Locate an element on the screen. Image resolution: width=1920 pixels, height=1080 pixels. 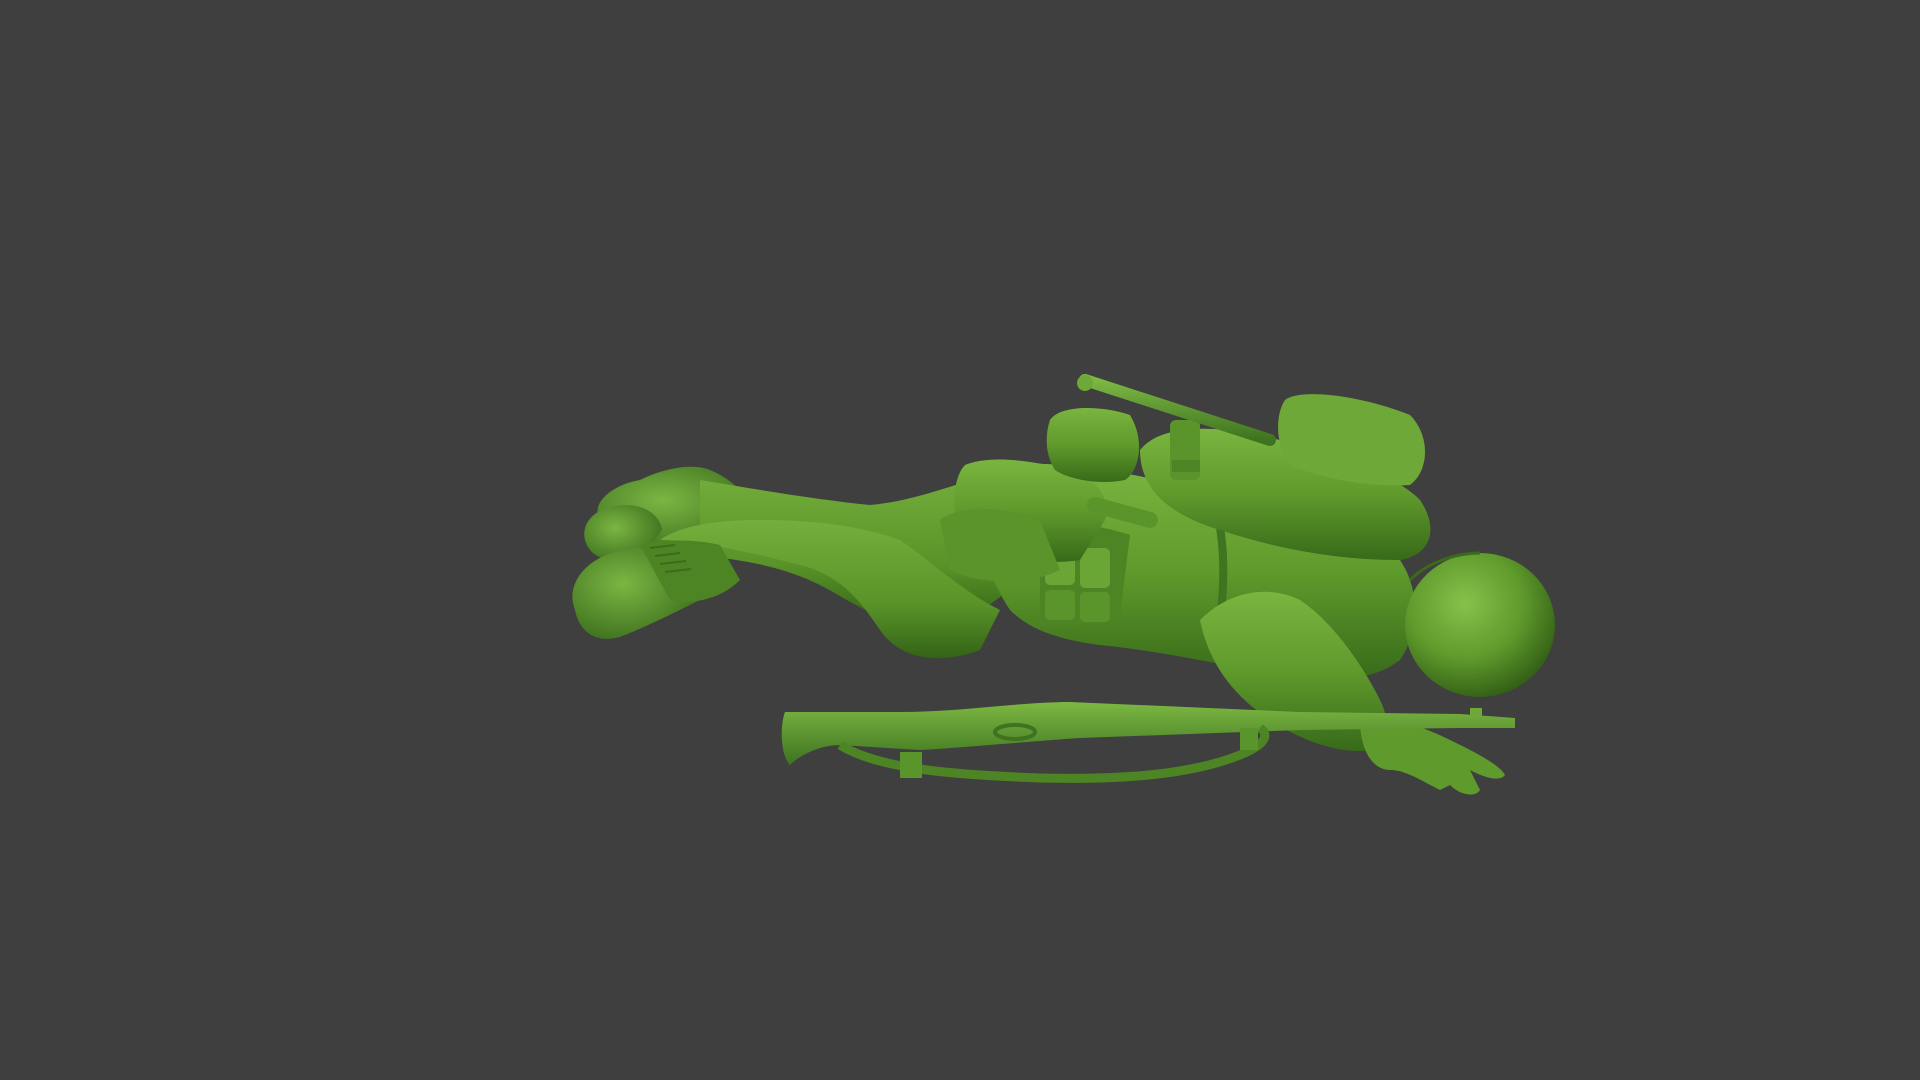
soldier-hand is located at coordinates (1432, 757).